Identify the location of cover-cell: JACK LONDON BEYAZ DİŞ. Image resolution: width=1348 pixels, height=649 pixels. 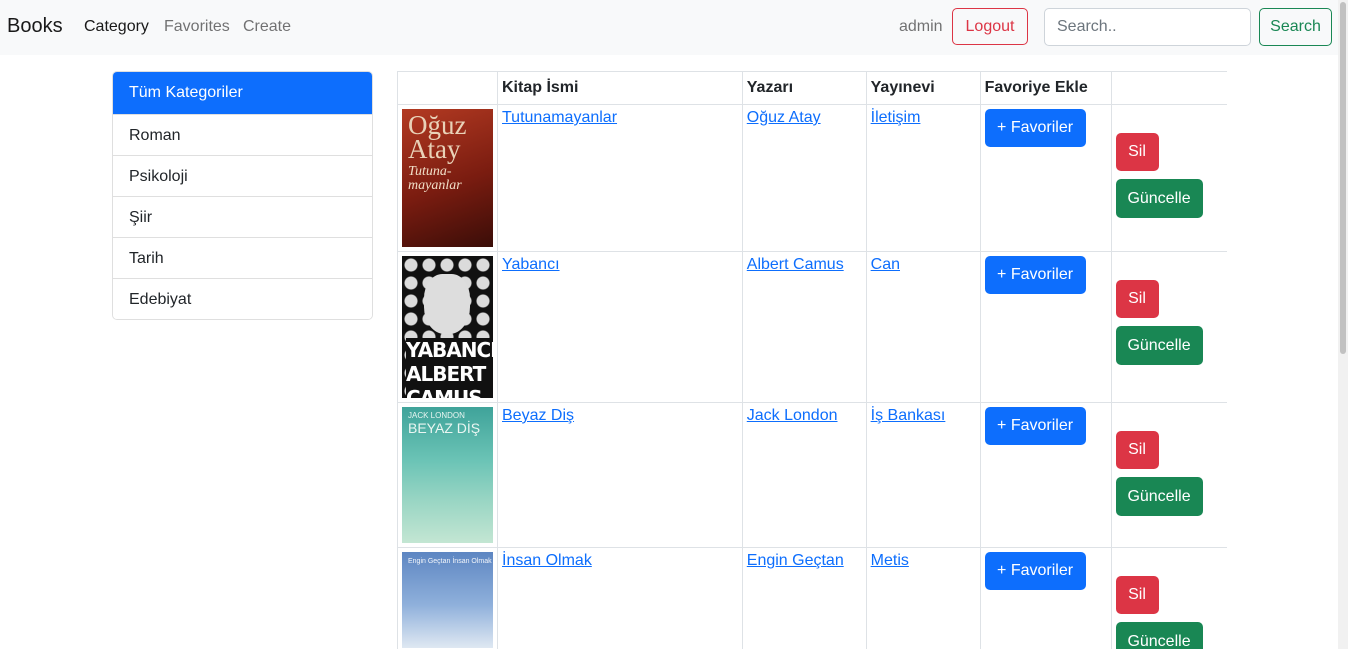
(447, 475).